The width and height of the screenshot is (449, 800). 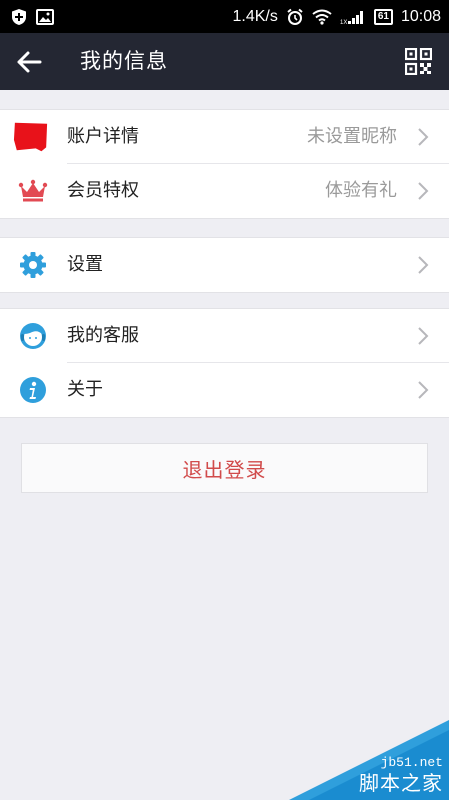 What do you see at coordinates (418, 61) in the screenshot?
I see `qr-code-icon` at bounding box center [418, 61].